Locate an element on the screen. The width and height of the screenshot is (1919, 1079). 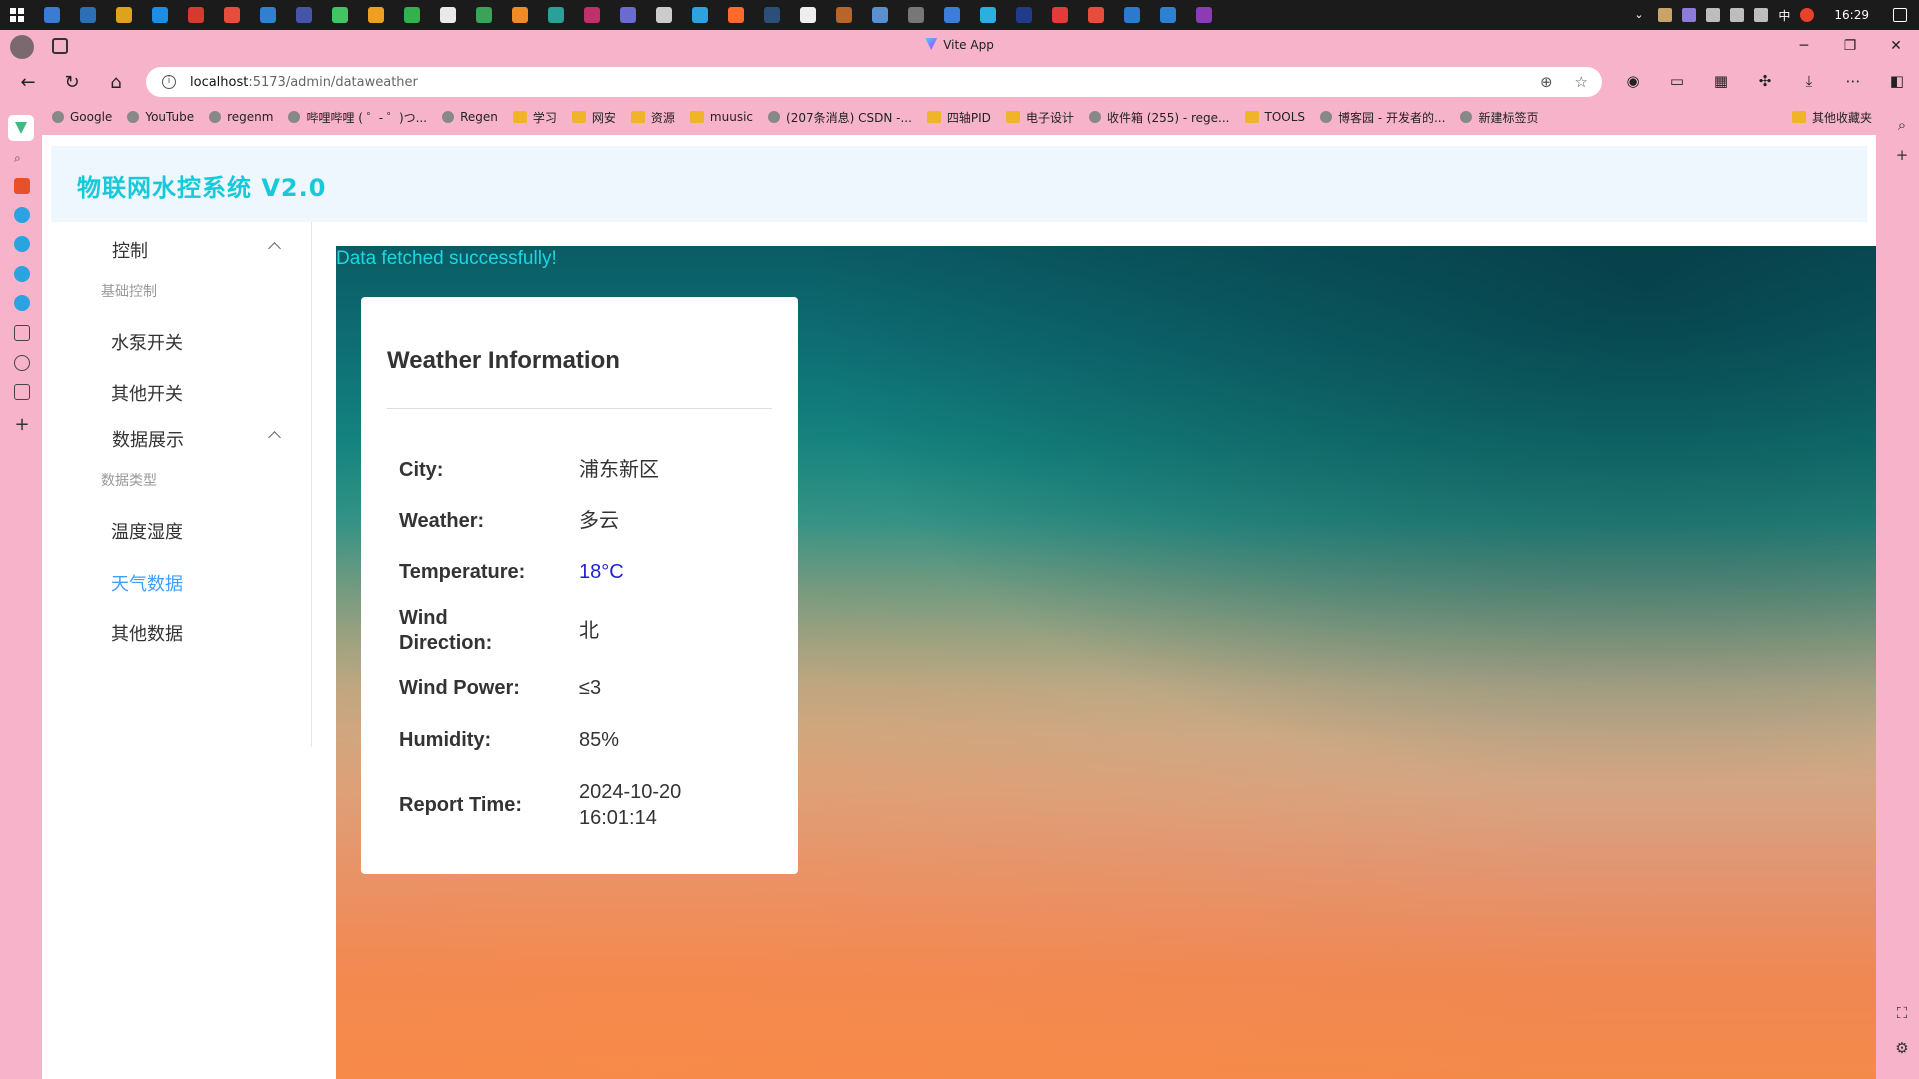
submenu-control: 控制 is located at coordinates (177, 250).